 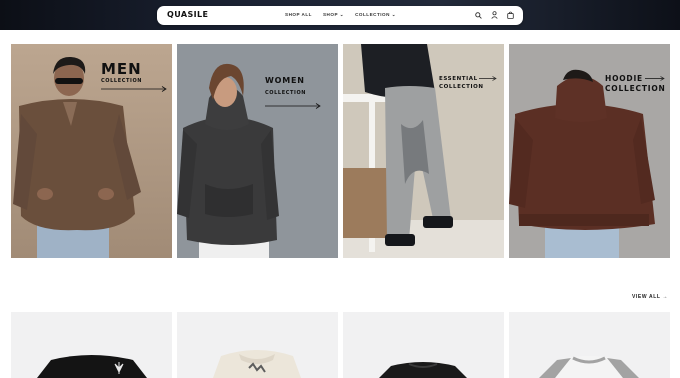 What do you see at coordinates (589, 151) in the screenshot?
I see `collection-card-hoodie: HOODIE COLLECTION` at bounding box center [589, 151].